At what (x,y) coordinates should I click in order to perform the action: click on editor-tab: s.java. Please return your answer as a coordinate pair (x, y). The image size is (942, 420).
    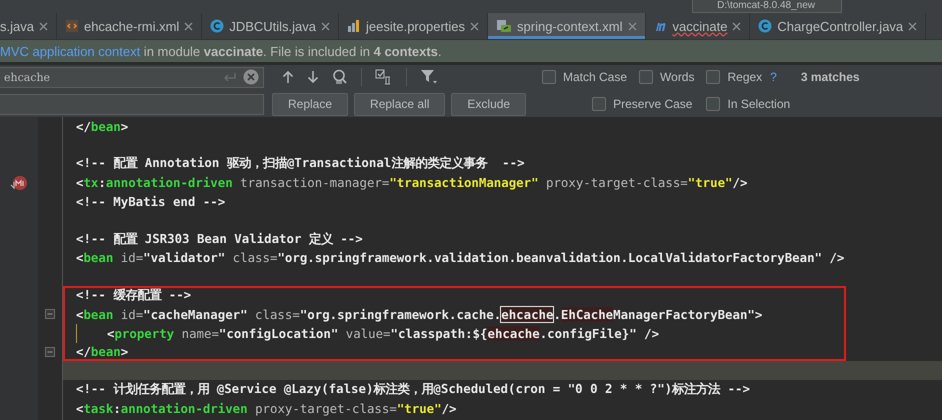
    Looking at the image, I should click on (28, 26).